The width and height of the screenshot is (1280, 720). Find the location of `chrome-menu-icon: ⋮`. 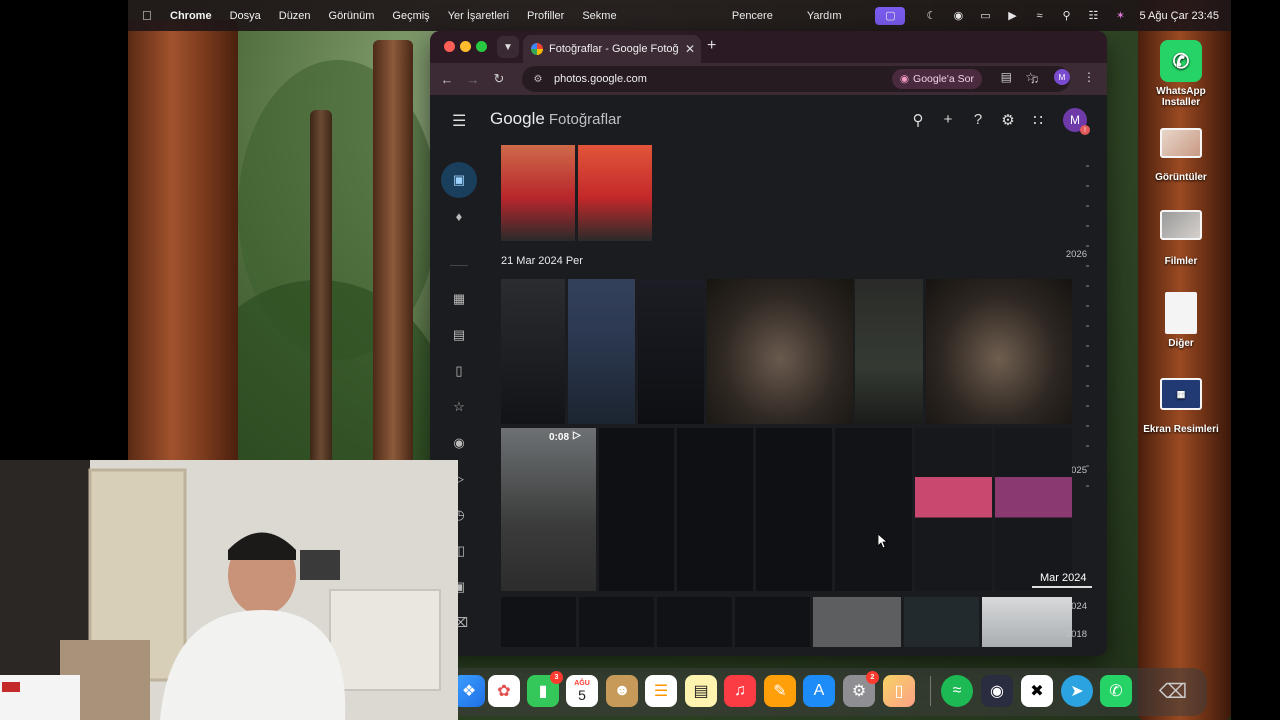

chrome-menu-icon: ⋮ is located at coordinates (1089, 77).